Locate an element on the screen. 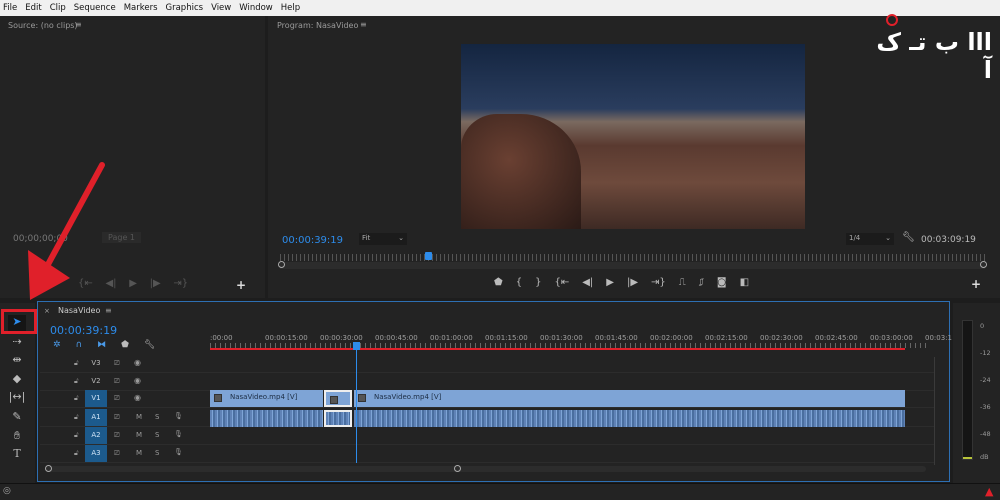  close-tab-icon: × is located at coordinates (47, 311).